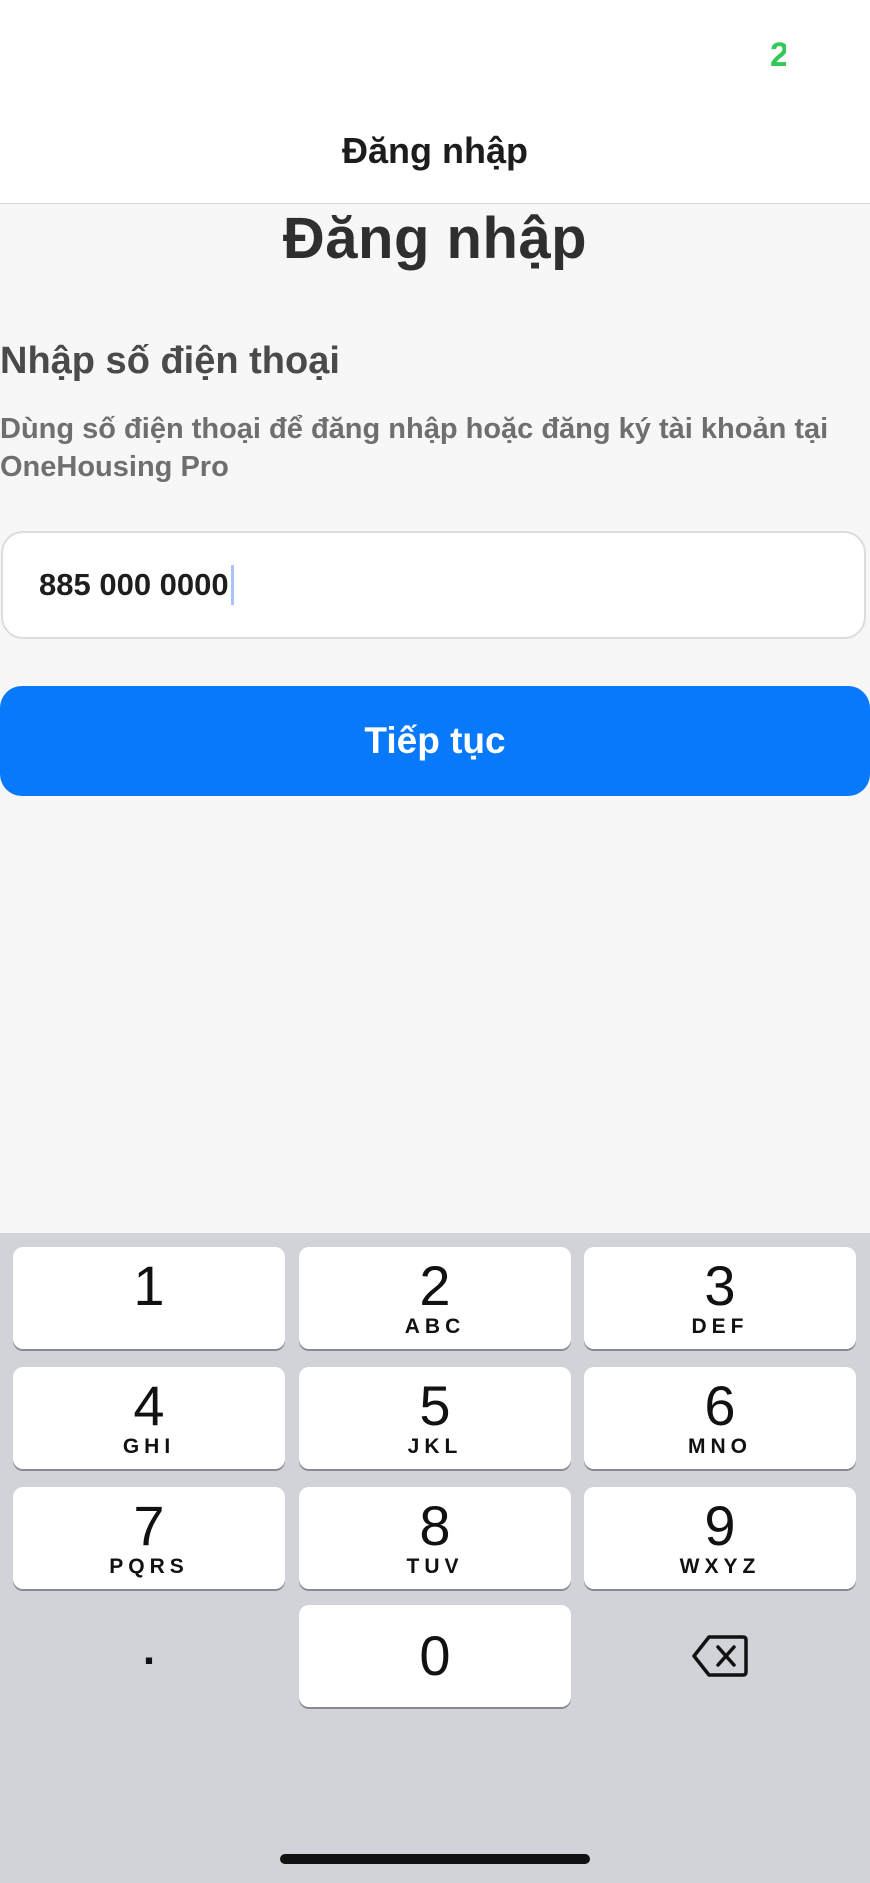  What do you see at coordinates (720, 1525) in the screenshot?
I see `key-digit: 9` at bounding box center [720, 1525].